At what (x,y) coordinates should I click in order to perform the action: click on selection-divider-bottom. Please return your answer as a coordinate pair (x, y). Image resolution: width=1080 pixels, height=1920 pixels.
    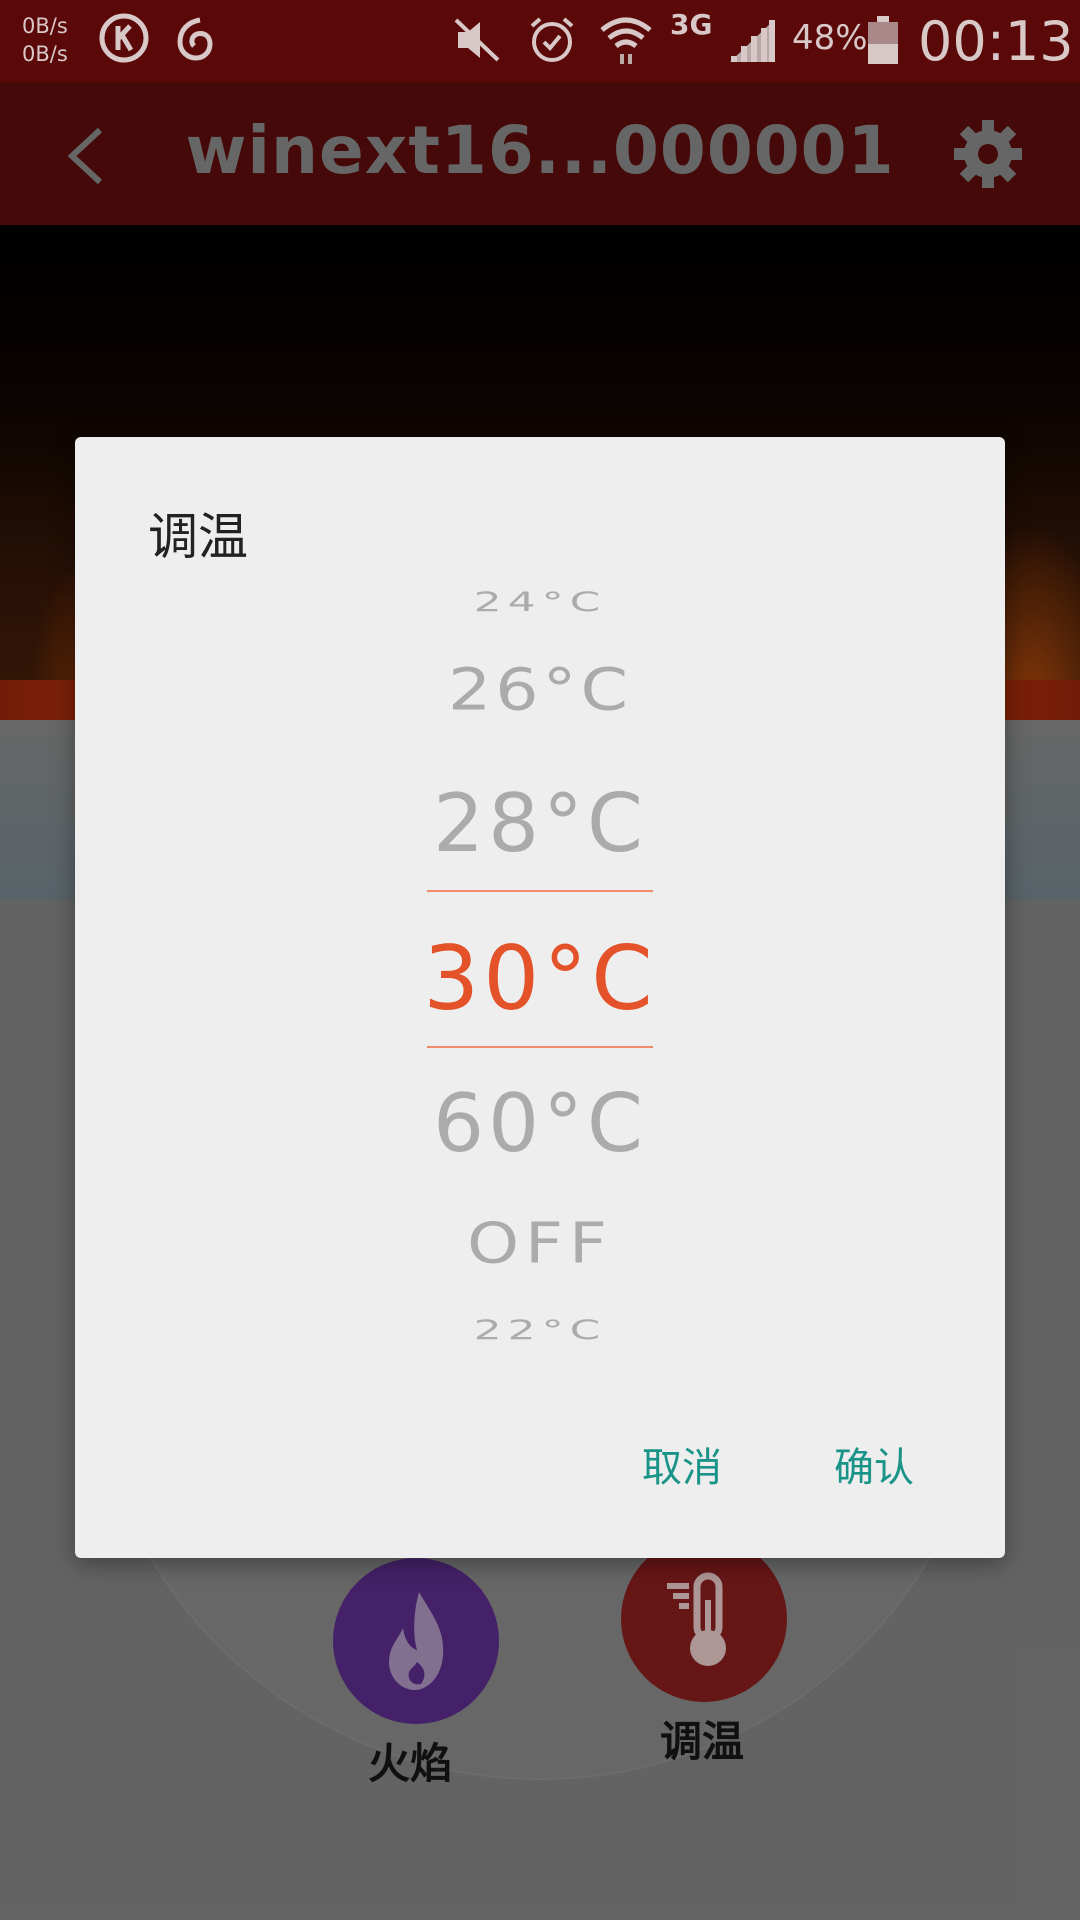
    Looking at the image, I should click on (540, 1047).